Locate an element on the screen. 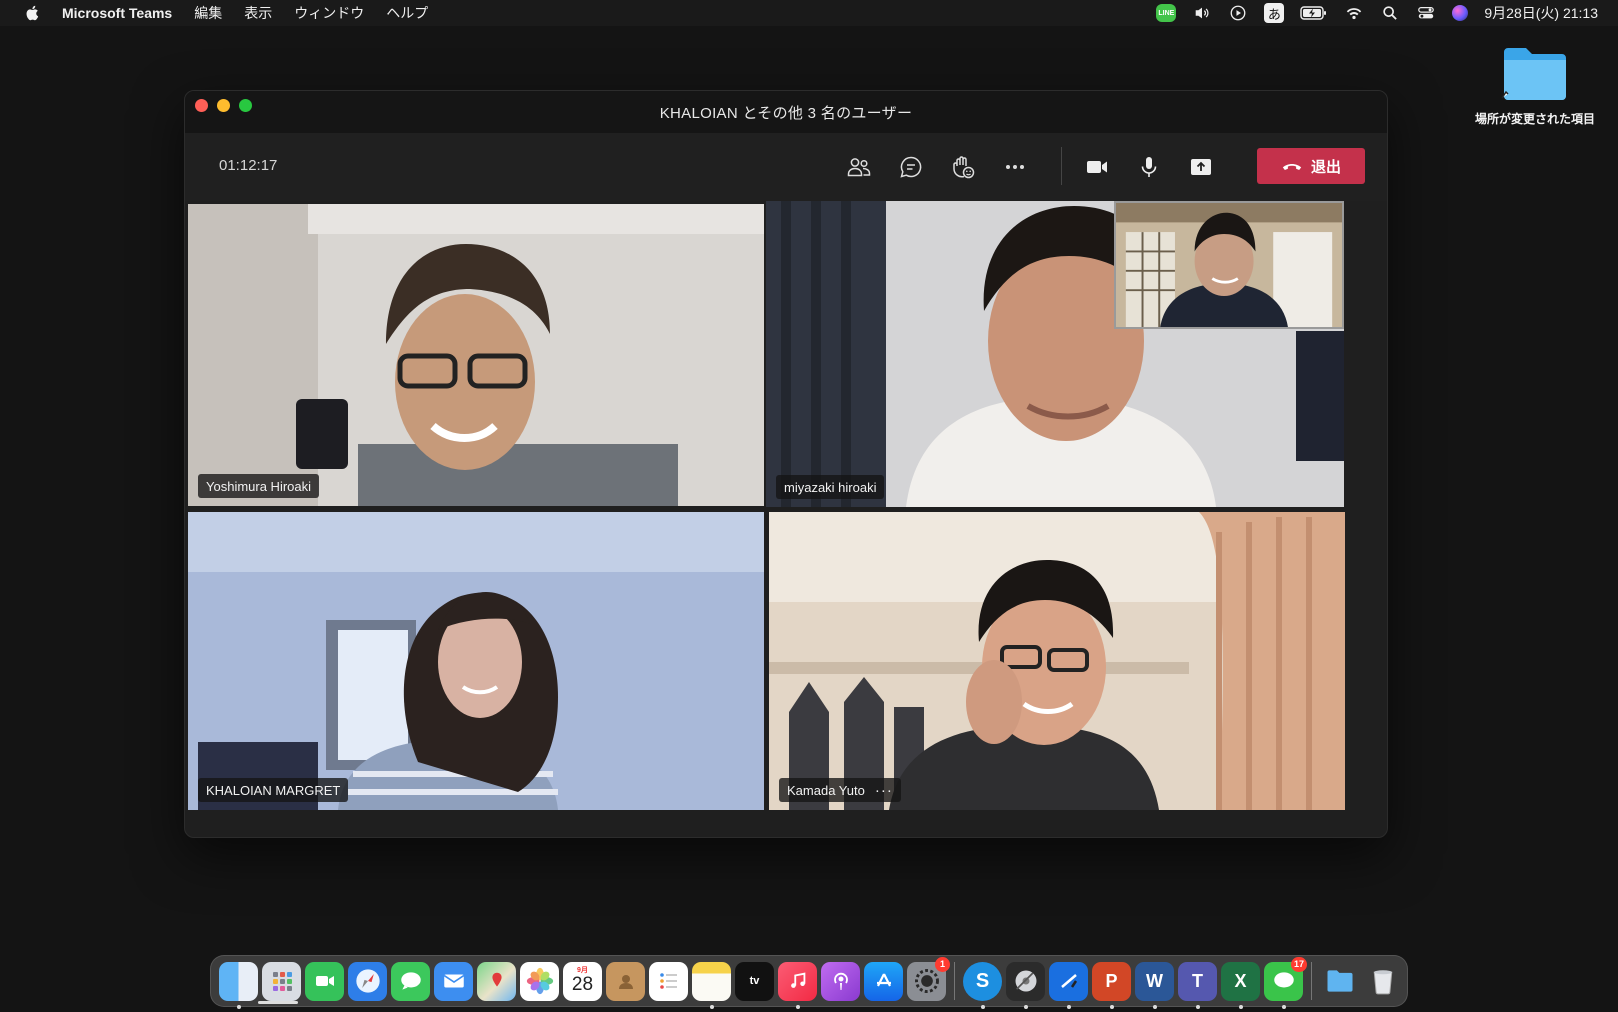 The image size is (1618, 1012). safari-icon is located at coordinates (367, 981).